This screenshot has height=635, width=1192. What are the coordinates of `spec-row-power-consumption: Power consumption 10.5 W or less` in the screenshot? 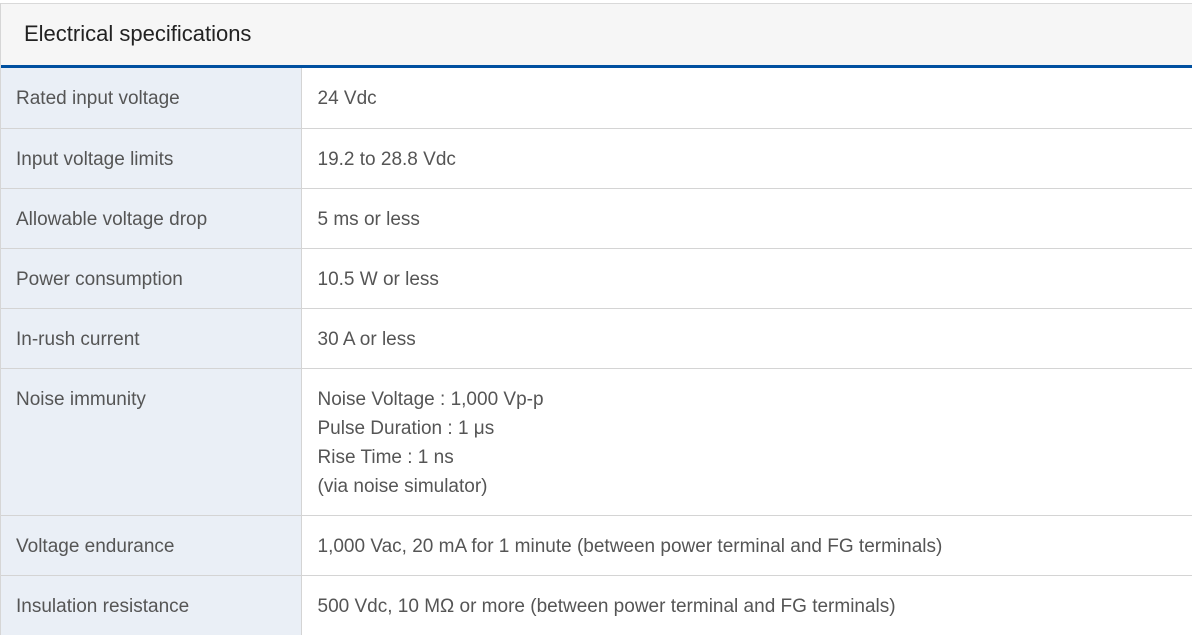 It's located at (596, 278).